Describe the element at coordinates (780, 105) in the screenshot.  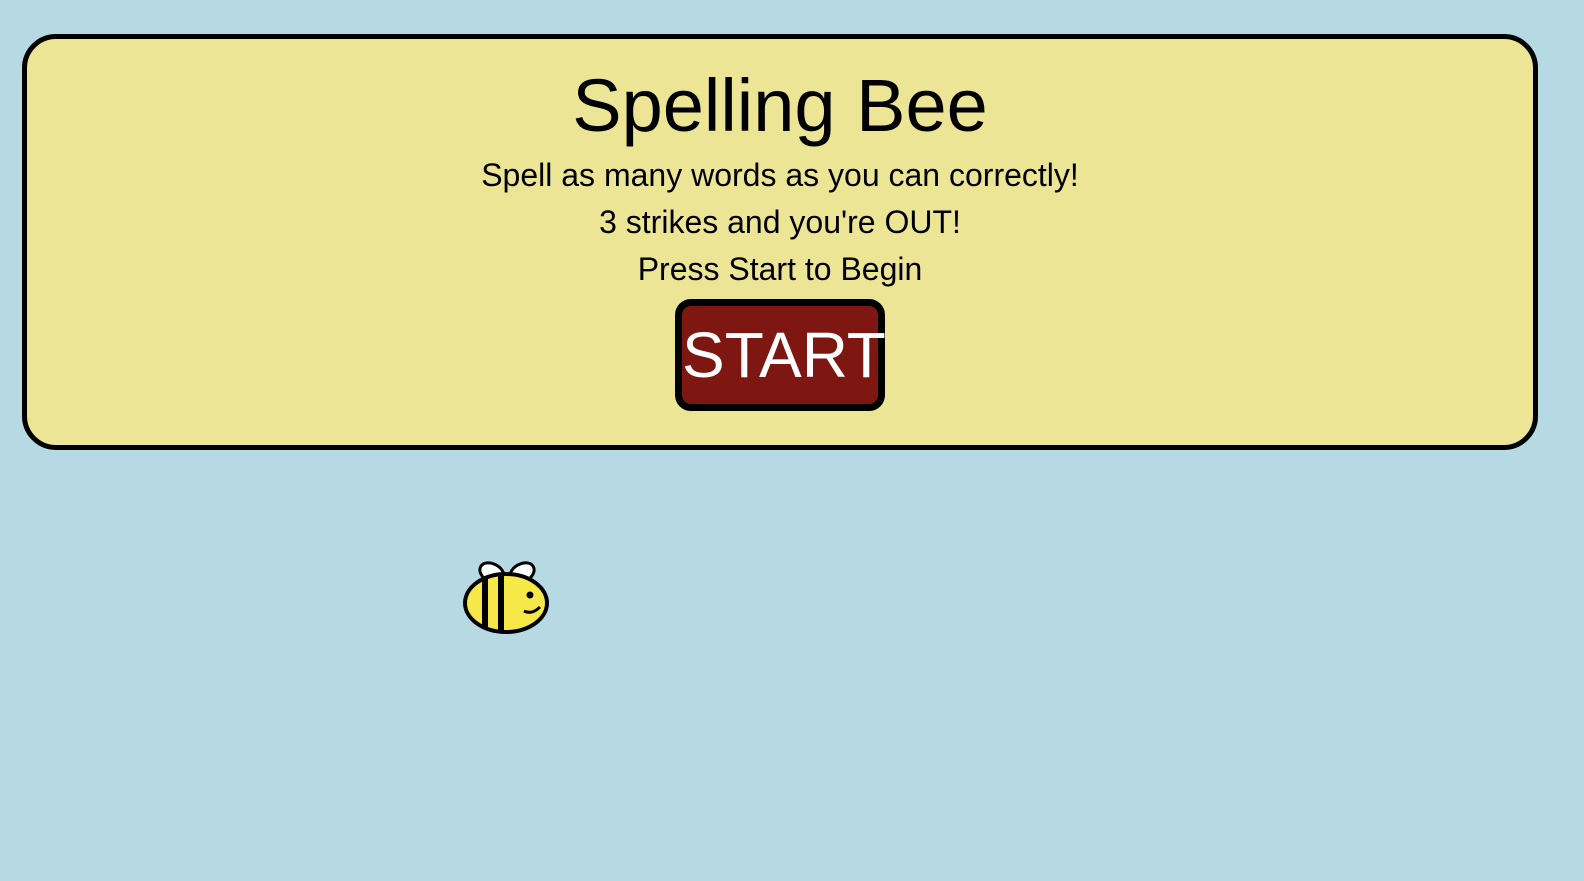
I see `game-title: Spelling Bee` at that location.